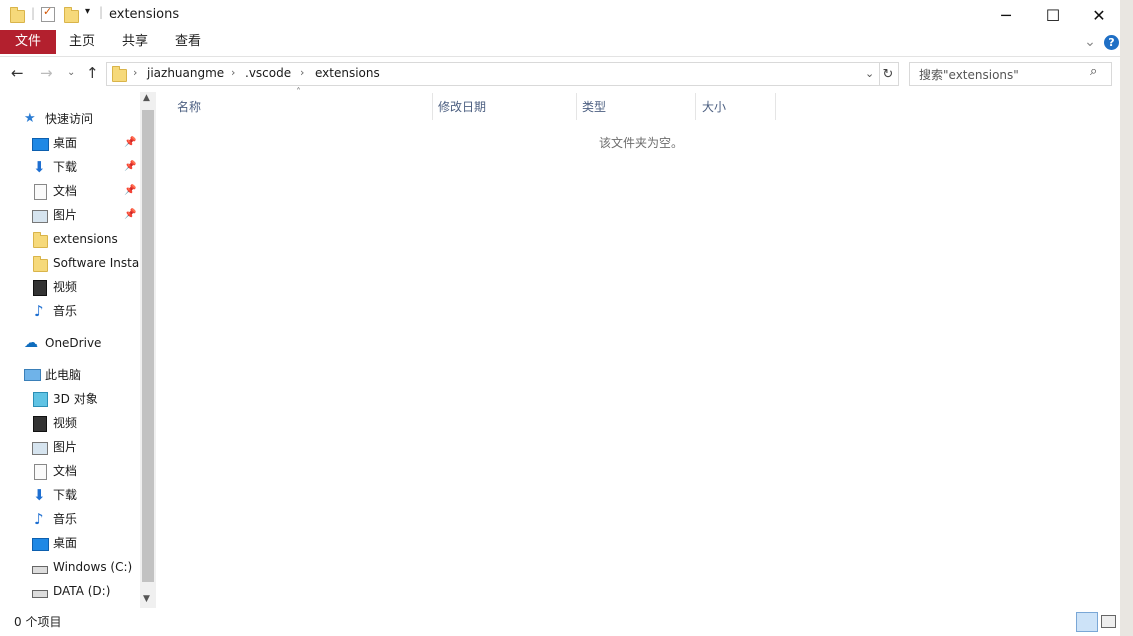 The image size is (1133, 636). Describe the element at coordinates (40, 399) in the screenshot. I see `cube-icon` at that location.